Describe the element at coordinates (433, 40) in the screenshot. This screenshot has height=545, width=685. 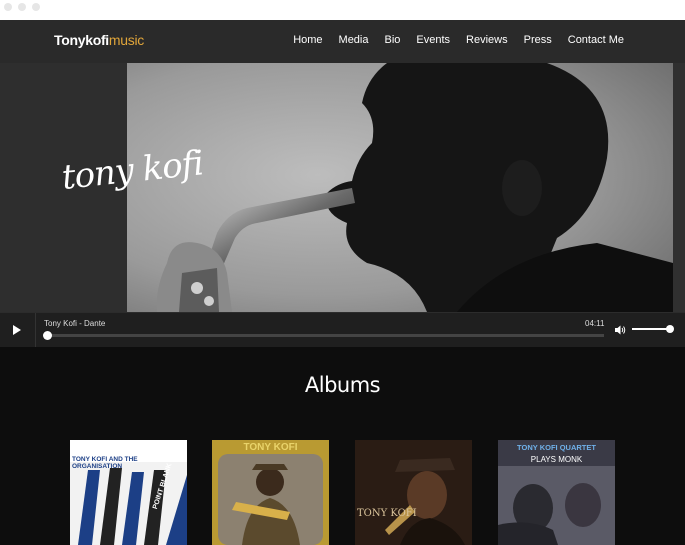
I see `nav-events: Events` at that location.